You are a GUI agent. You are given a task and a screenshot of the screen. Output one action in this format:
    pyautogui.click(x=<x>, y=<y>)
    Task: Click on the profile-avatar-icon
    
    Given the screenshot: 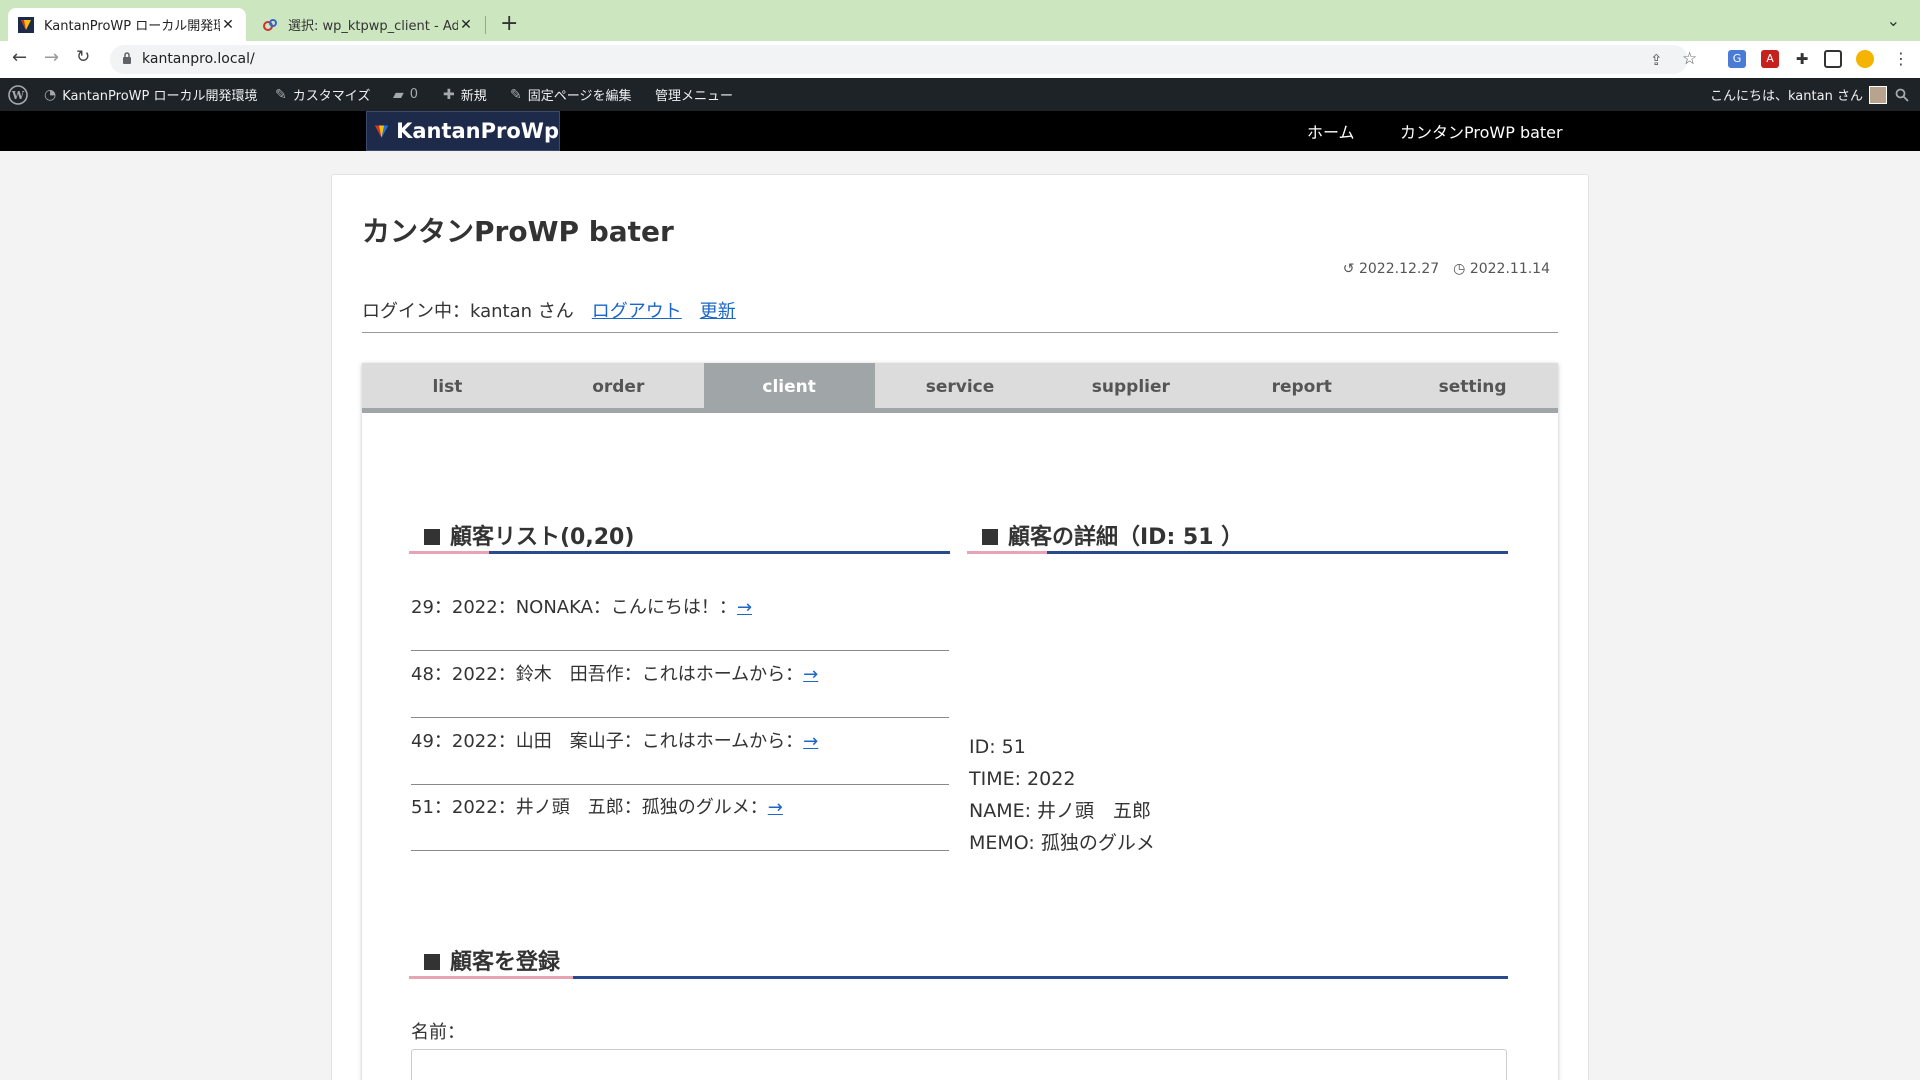 What is the action you would take?
    pyautogui.click(x=1865, y=59)
    